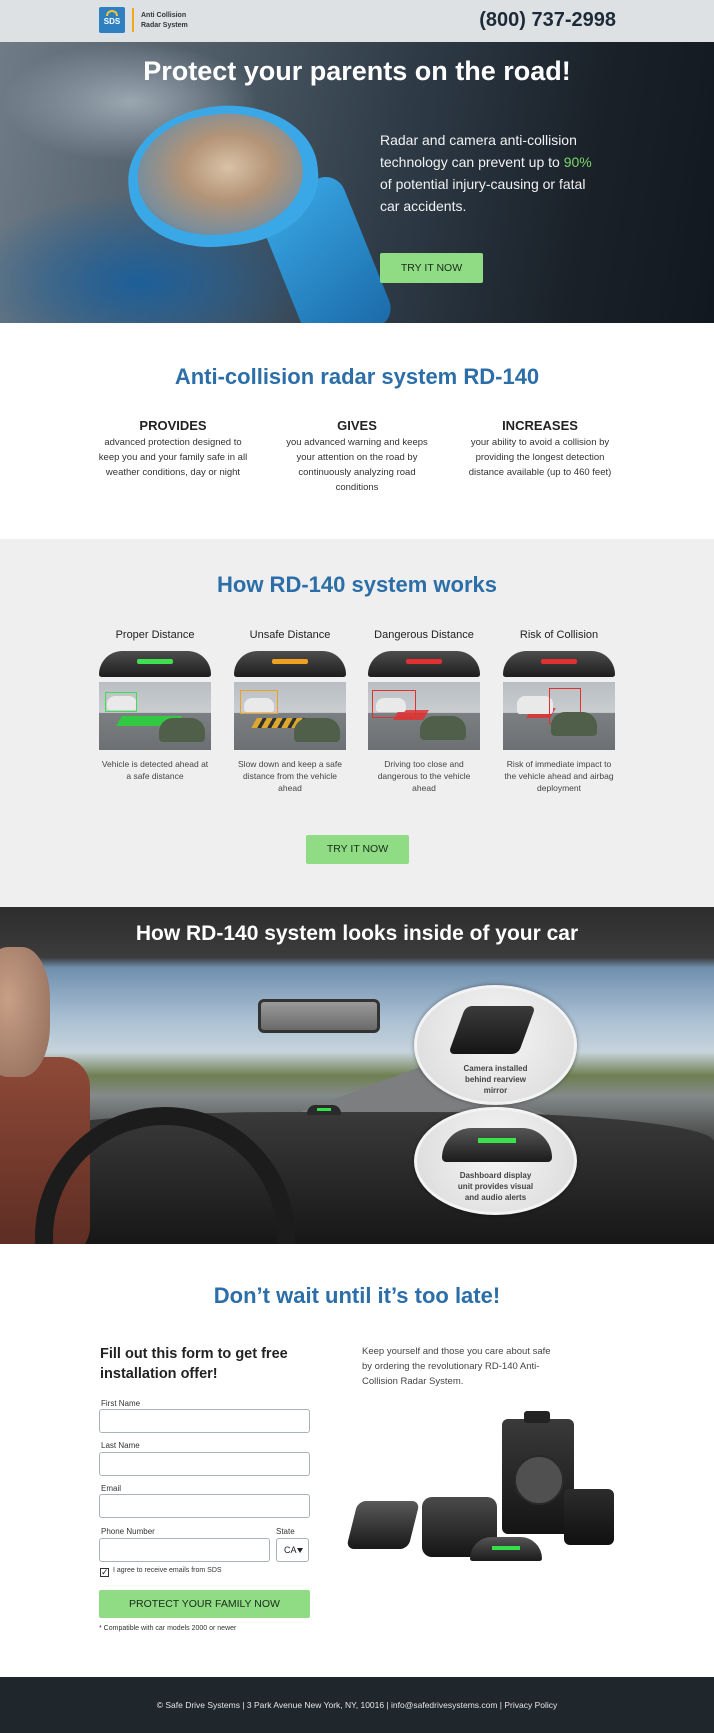 This screenshot has width=714, height=1733. I want to click on sds-logo: SDS, so click(112, 20).